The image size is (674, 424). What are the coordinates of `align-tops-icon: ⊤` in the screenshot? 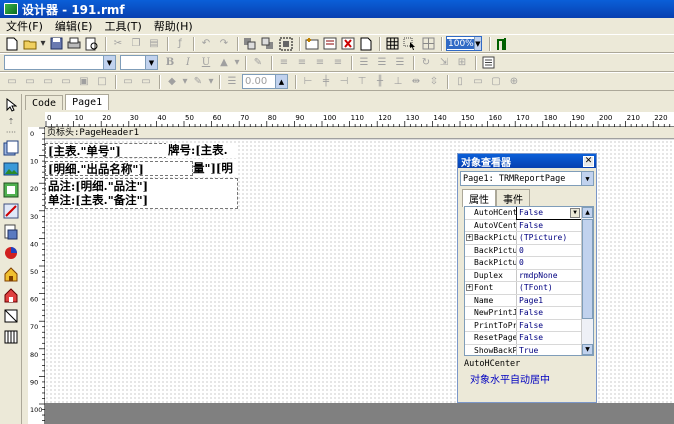 It's located at (362, 81).